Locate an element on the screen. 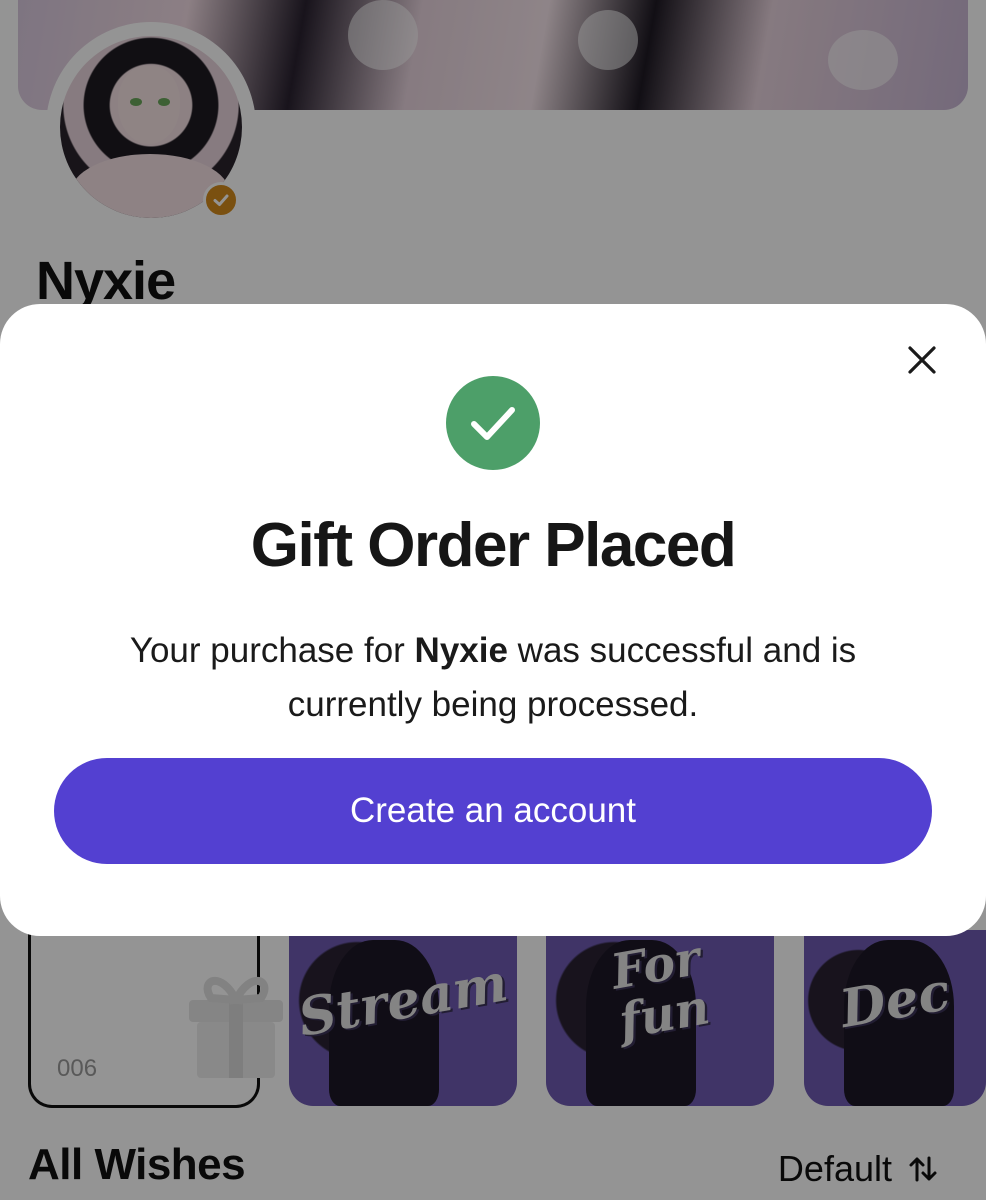 The image size is (986, 1200). check-circle-icon is located at coordinates (493, 423).